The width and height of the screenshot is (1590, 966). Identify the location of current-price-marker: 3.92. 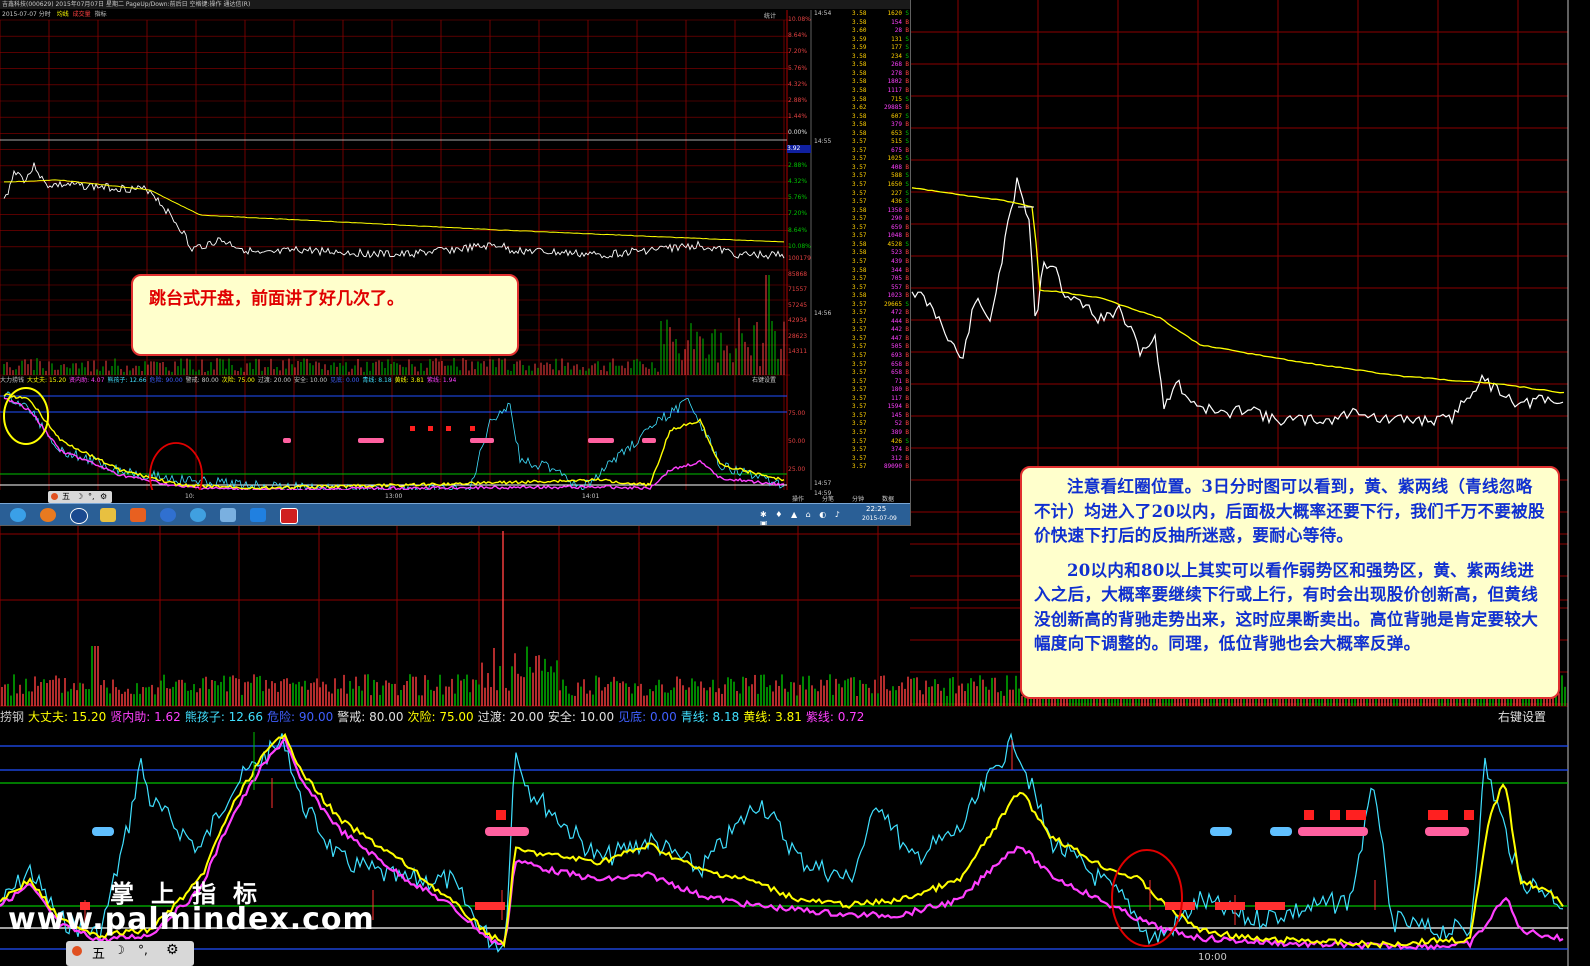
(799, 149).